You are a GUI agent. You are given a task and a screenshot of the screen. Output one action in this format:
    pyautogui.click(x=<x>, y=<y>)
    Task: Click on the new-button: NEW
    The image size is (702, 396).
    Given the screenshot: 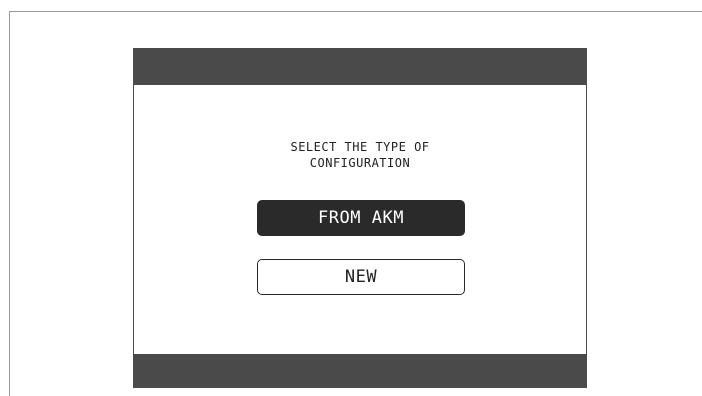 What is the action you would take?
    pyautogui.click(x=361, y=277)
    